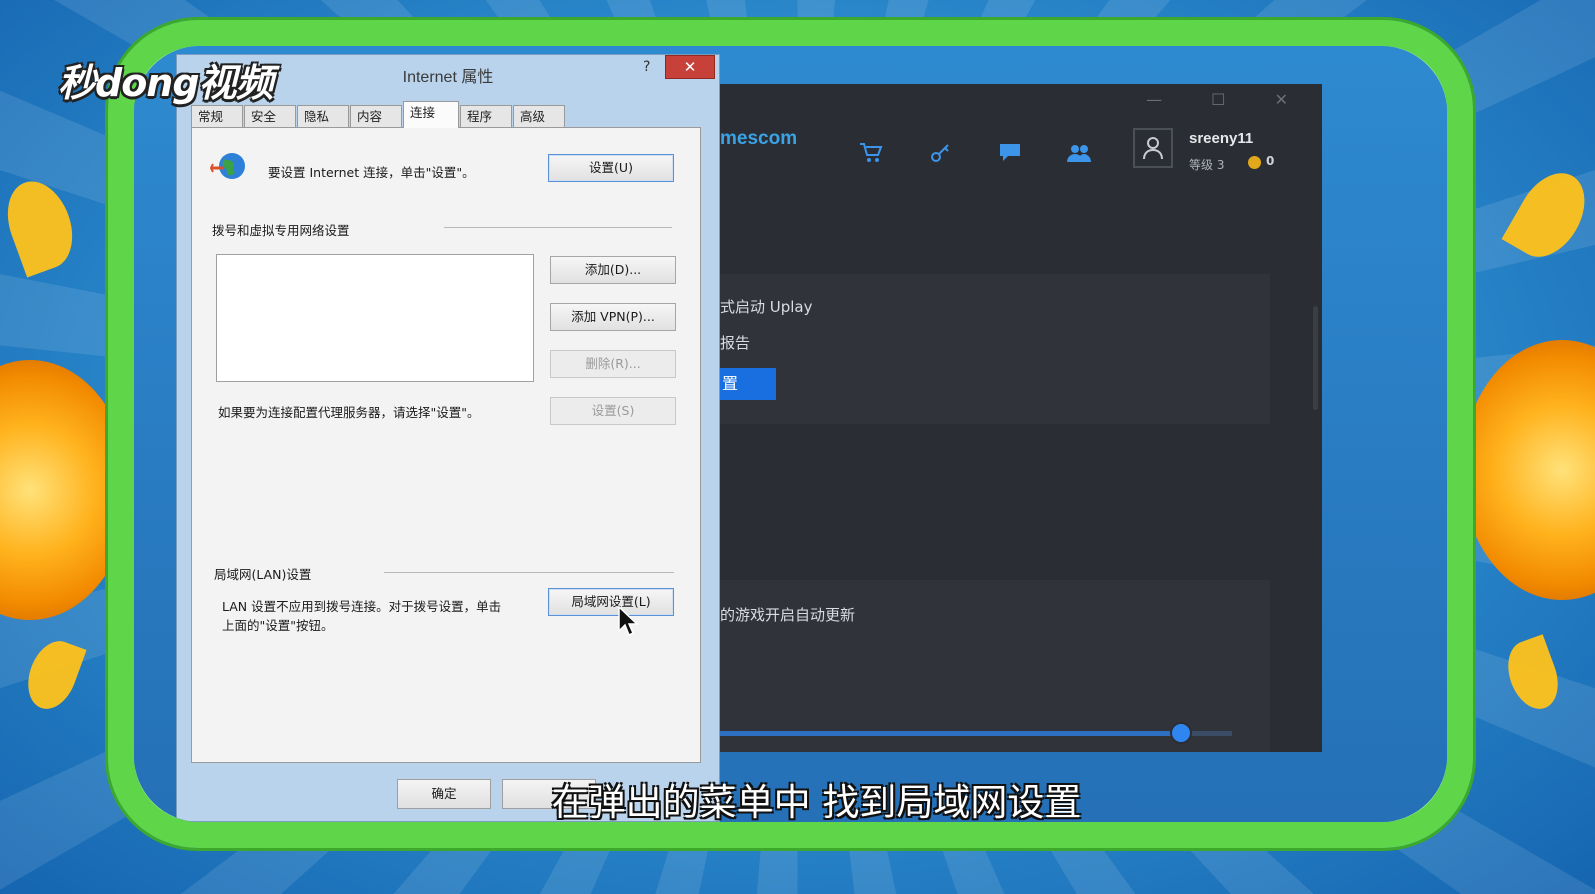 This screenshot has width=1595, height=894. What do you see at coordinates (278, 625) in the screenshot?
I see `lan-instruction-line2: 上面的"设置"按钮。` at bounding box center [278, 625].